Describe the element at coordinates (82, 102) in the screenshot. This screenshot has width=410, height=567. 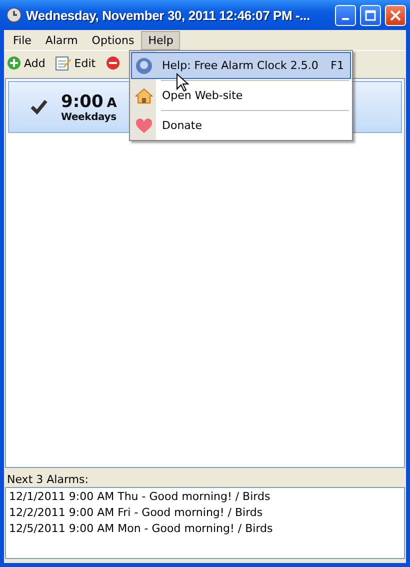
I see `alarm-time: 9:00` at that location.